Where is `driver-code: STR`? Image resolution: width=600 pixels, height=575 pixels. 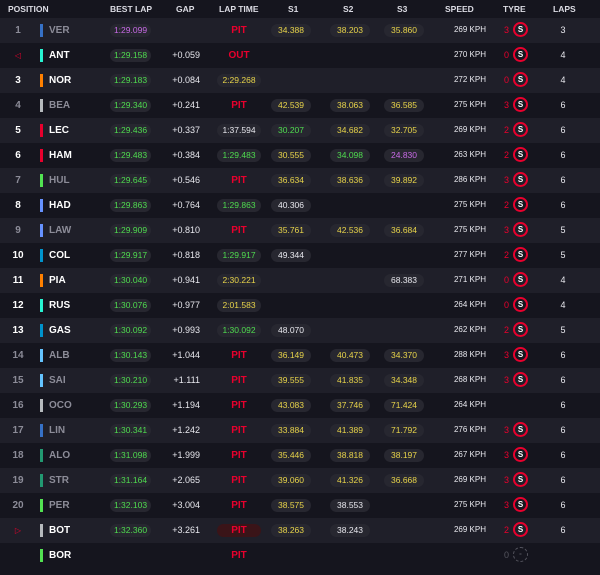 driver-code: STR is located at coordinates (59, 480).